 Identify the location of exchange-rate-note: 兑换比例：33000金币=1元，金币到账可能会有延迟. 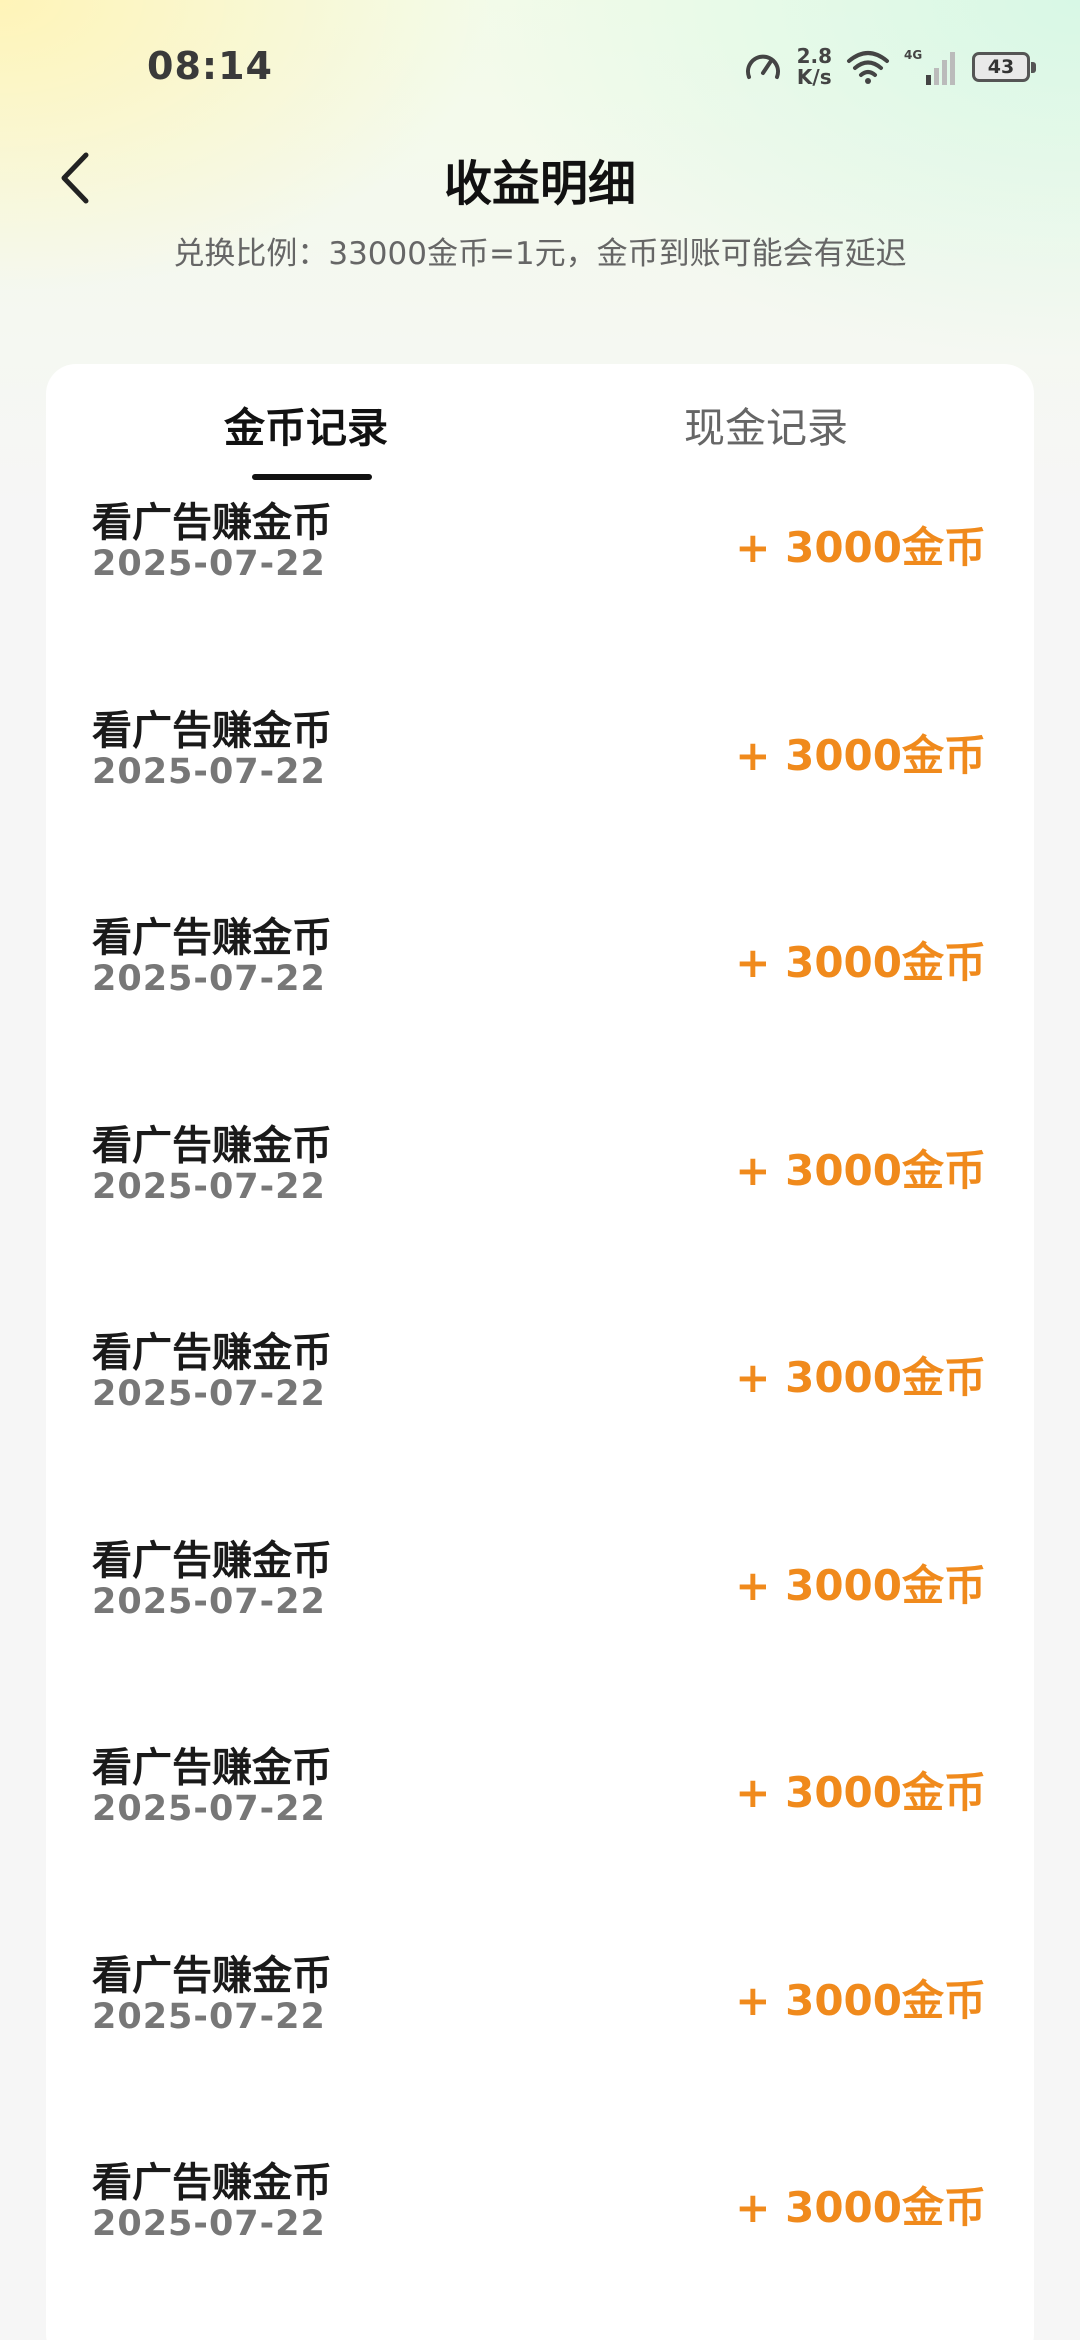
(540, 254).